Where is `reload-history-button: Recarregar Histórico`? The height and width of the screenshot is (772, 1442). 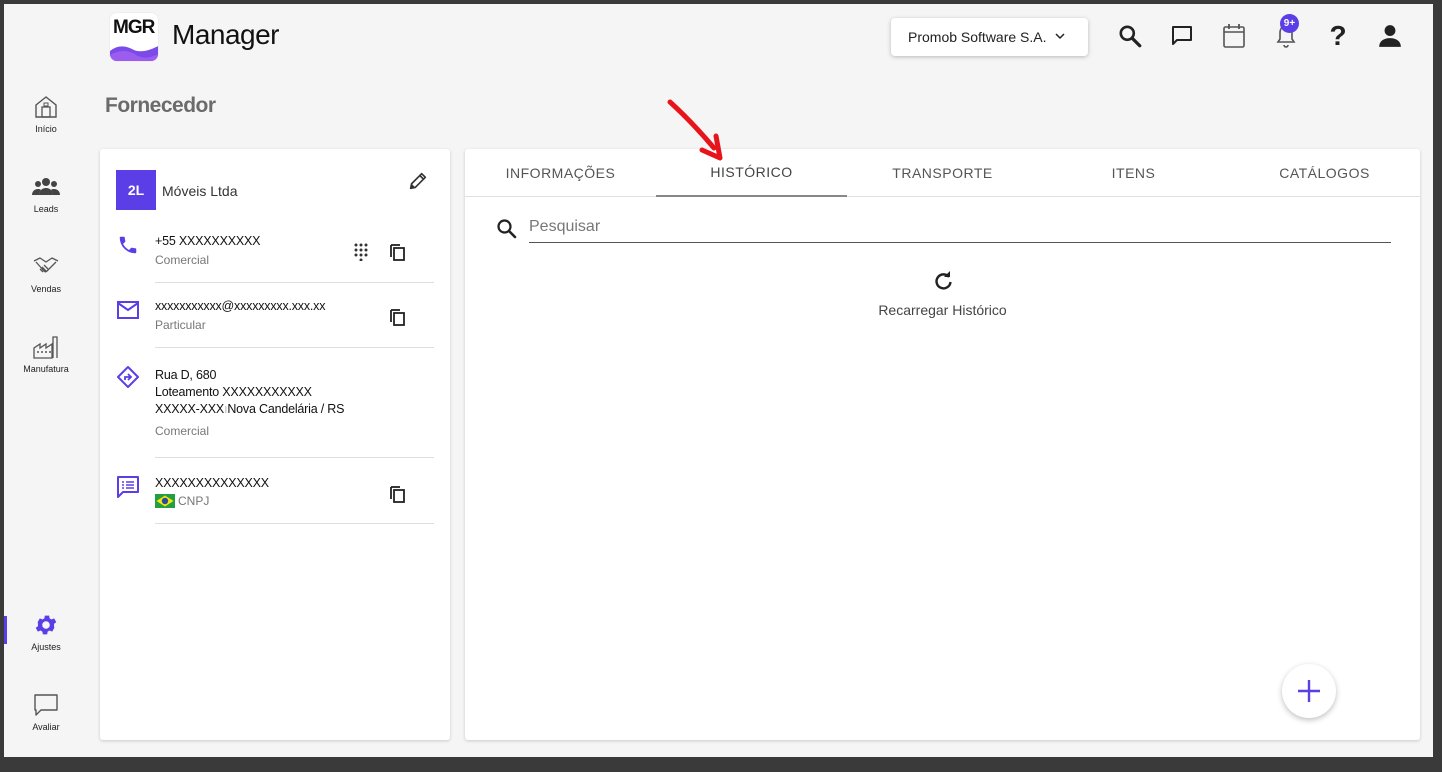 reload-history-button: Recarregar Histórico is located at coordinates (942, 293).